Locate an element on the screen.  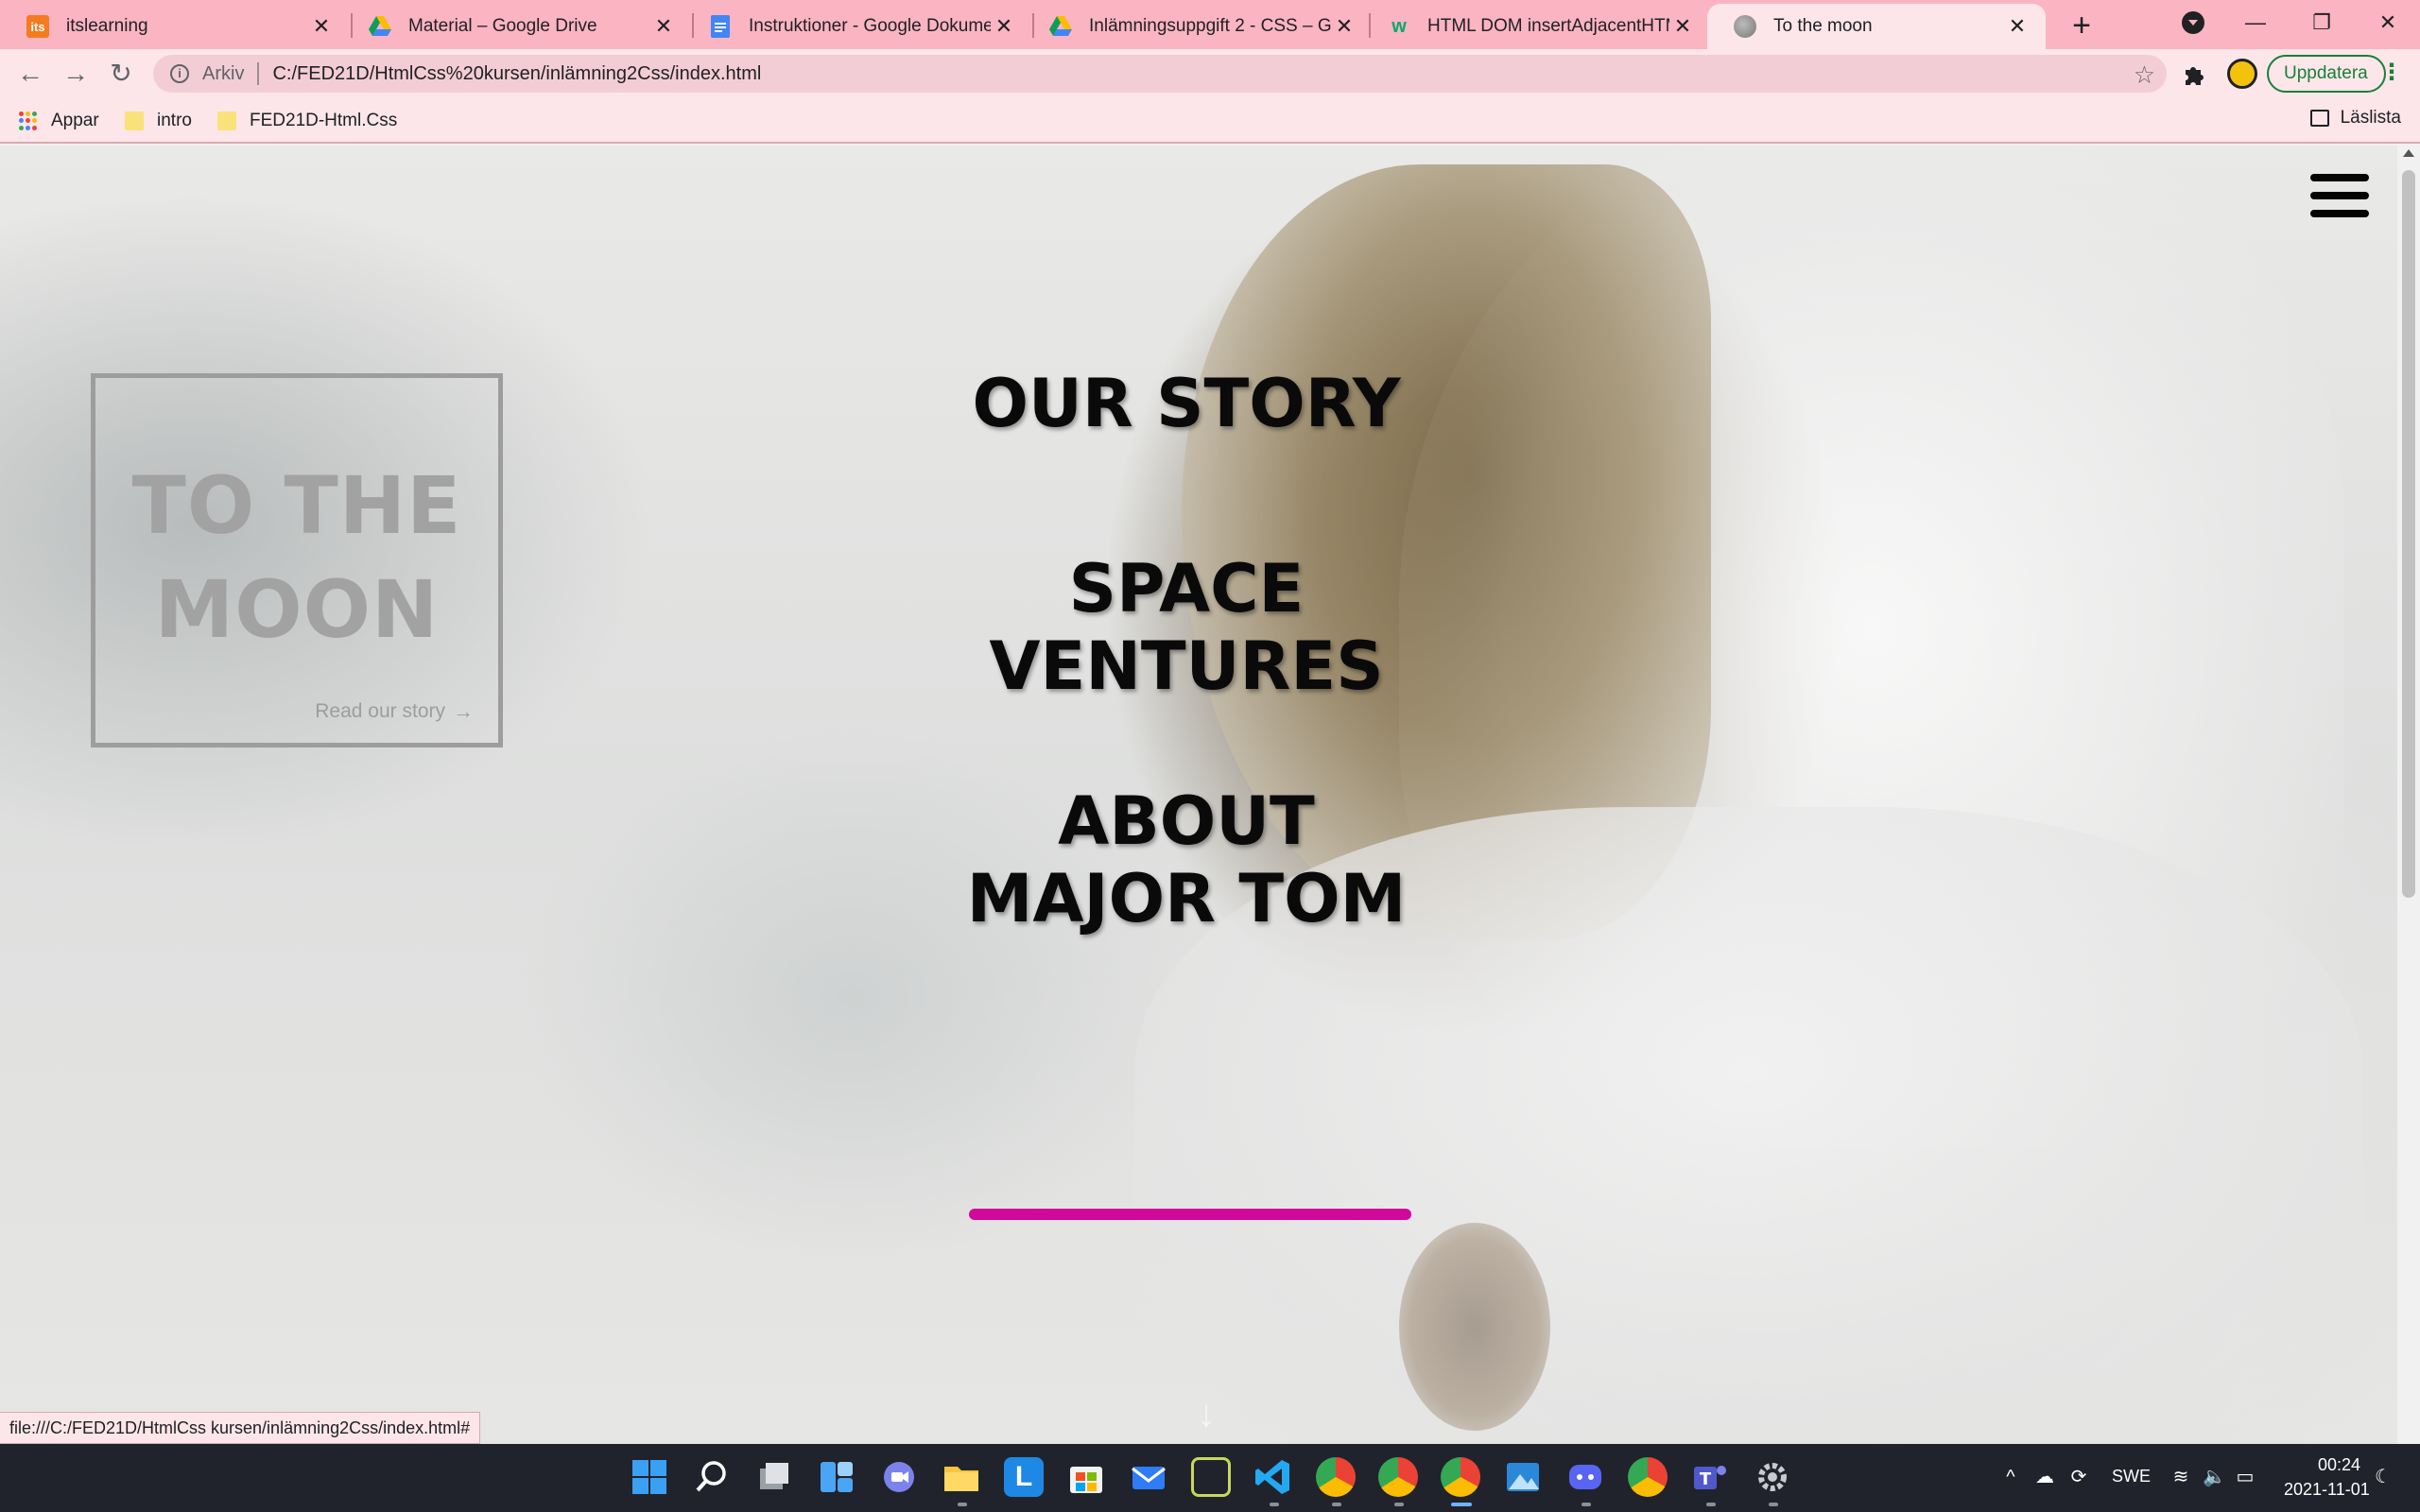
nav-link-label: OUR STORY is located at coordinates (1186, 403).